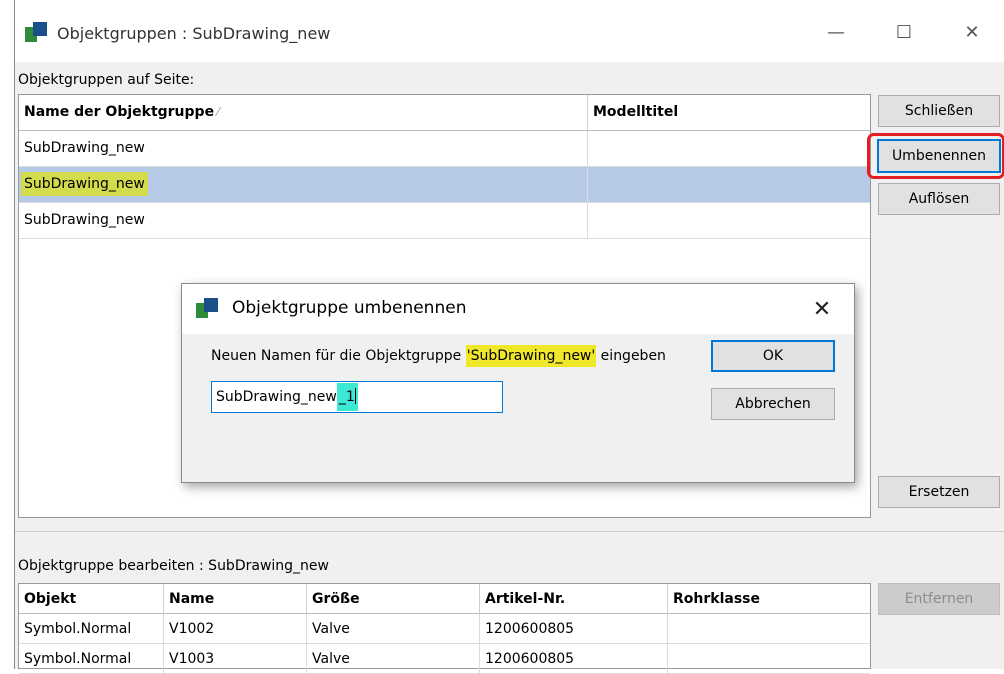 Image resolution: width=1004 pixels, height=674 pixels. What do you see at coordinates (518, 309) in the screenshot?
I see `dialog-titlebar: Objektgruppe umbenennen ✕` at bounding box center [518, 309].